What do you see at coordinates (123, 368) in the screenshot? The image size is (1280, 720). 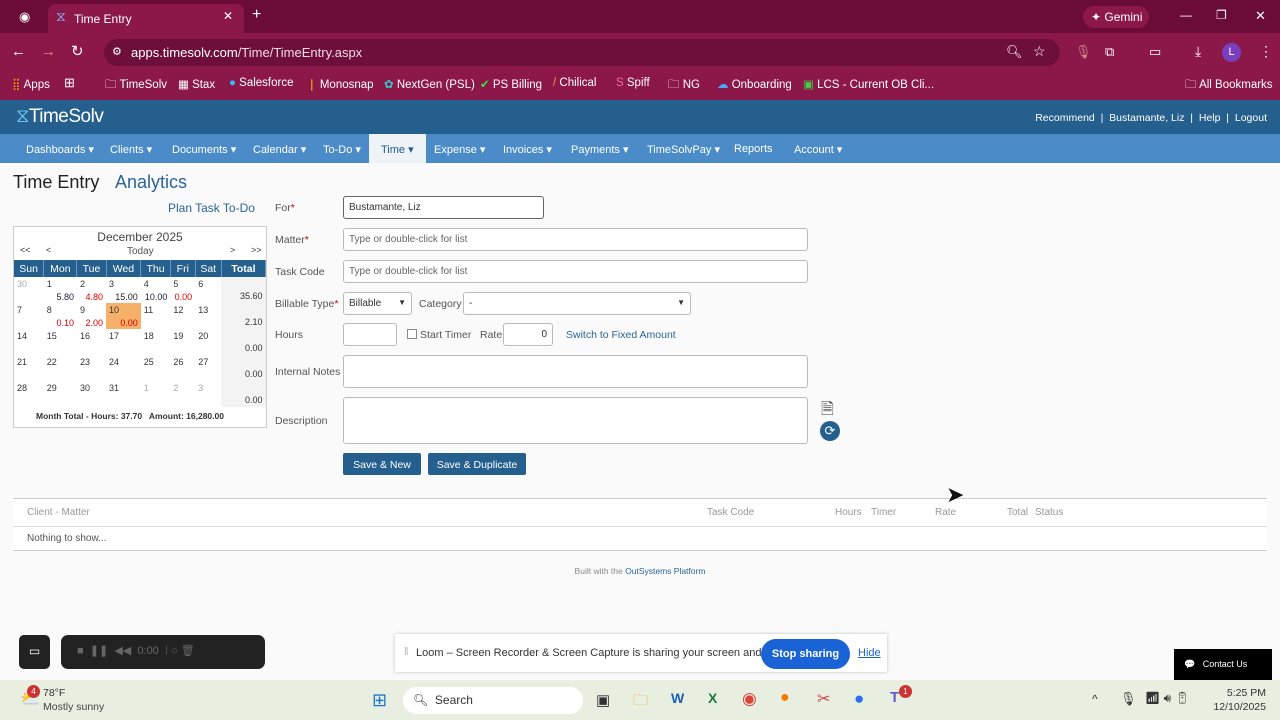 I see `calendar-day: 24` at bounding box center [123, 368].